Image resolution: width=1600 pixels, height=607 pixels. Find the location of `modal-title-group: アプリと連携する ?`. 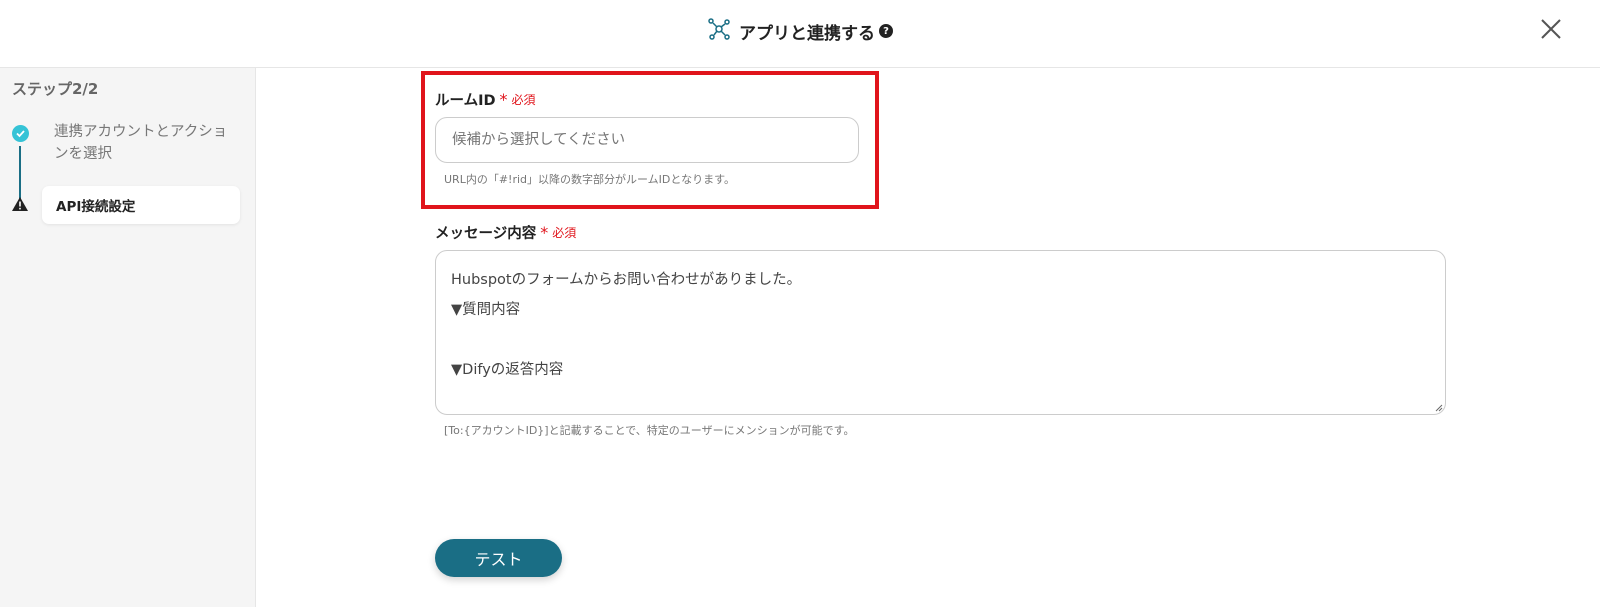

modal-title-group: アプリと連携する ? is located at coordinates (800, 31).